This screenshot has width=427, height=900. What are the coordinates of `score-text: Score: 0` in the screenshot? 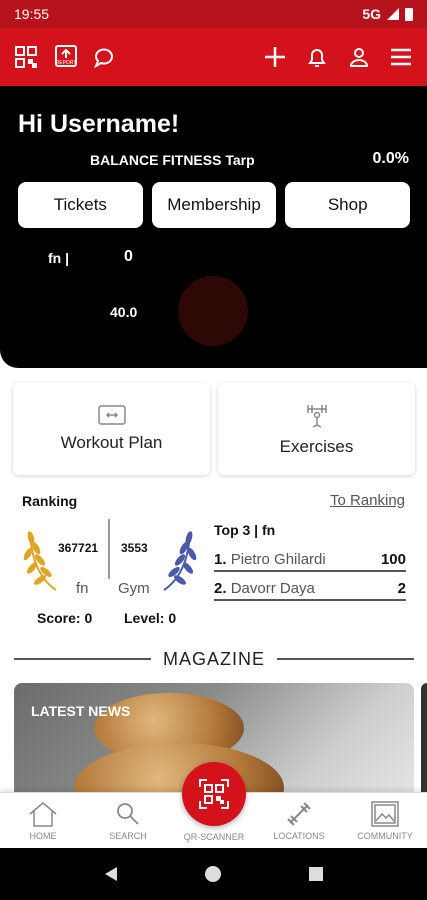 It's located at (65, 618).